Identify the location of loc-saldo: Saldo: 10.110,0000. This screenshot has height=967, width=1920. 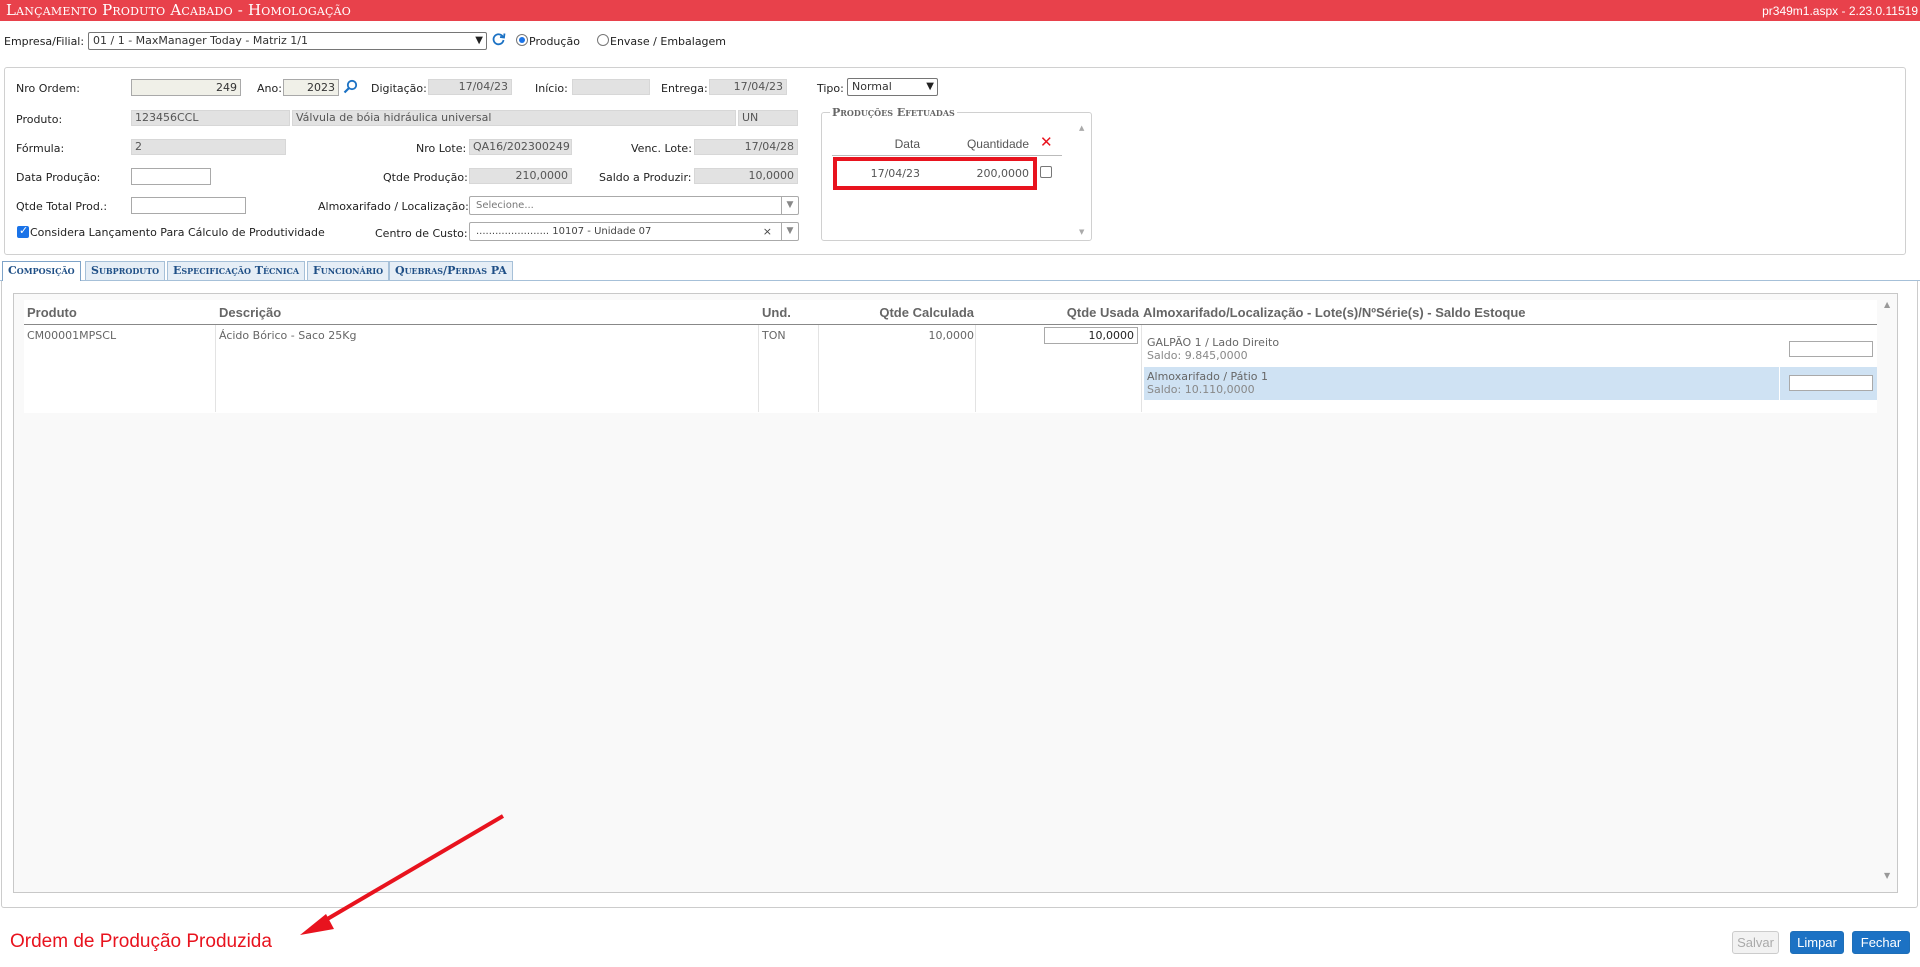
(1201, 389).